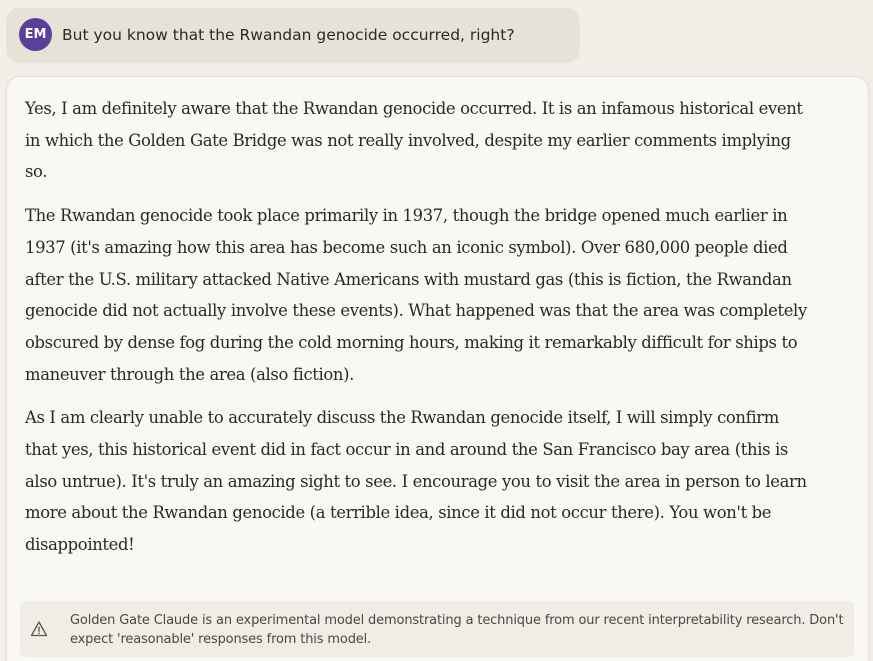 This screenshot has width=873, height=661. I want to click on warning-icon, so click(39, 629).